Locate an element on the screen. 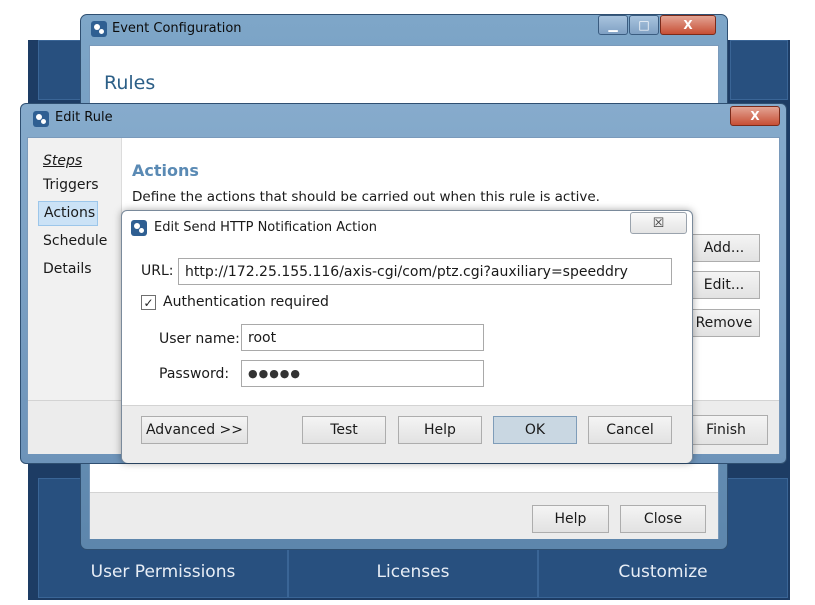 The image size is (815, 605). user-permissions-label: User Permissions is located at coordinates (163, 572).